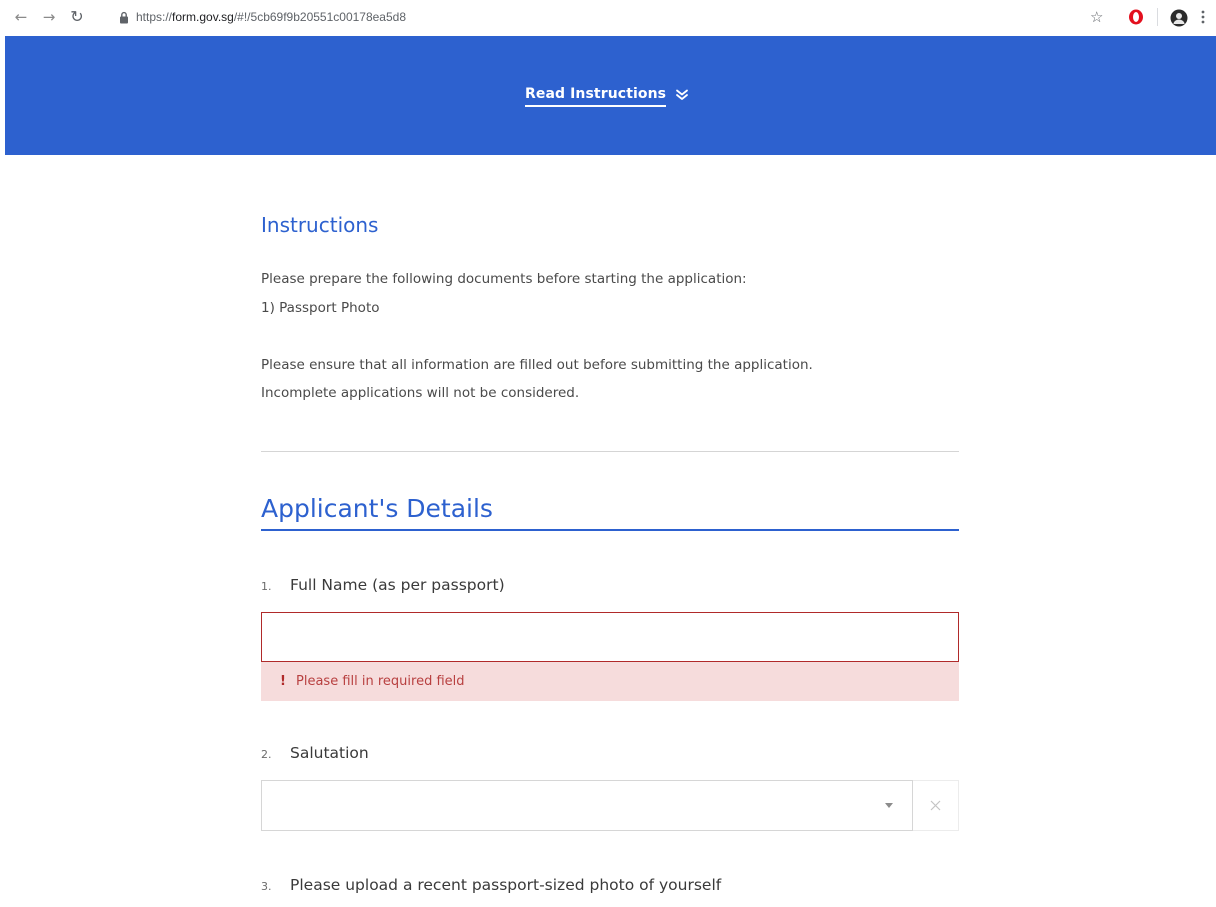 This screenshot has height=907, width=1216. What do you see at coordinates (610, 512) in the screenshot?
I see `section-title-applicant-details: Applicant's Details` at bounding box center [610, 512].